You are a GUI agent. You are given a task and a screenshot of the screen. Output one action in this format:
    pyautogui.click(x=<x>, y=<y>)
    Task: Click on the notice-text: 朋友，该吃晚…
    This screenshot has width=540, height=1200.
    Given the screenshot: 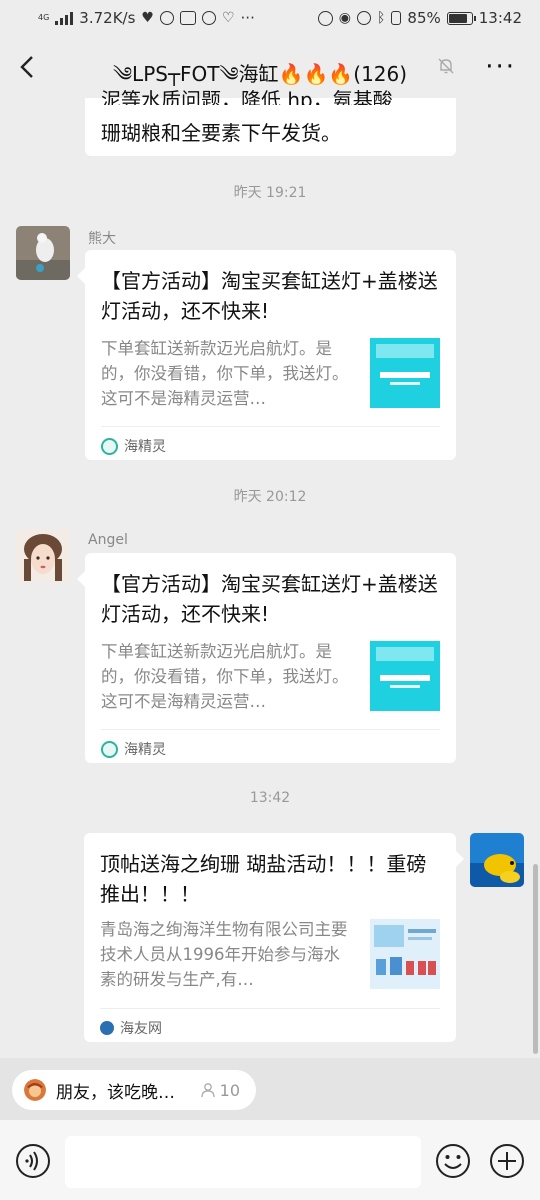 What is the action you would take?
    pyautogui.click(x=115, y=1092)
    